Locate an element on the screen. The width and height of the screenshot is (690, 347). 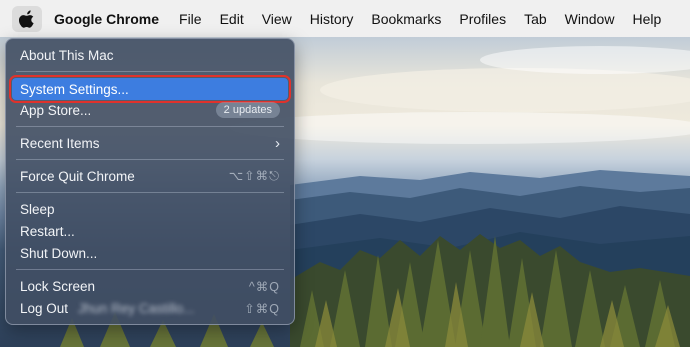
updates-badge: 2 updates is located at coordinates (247, 110).